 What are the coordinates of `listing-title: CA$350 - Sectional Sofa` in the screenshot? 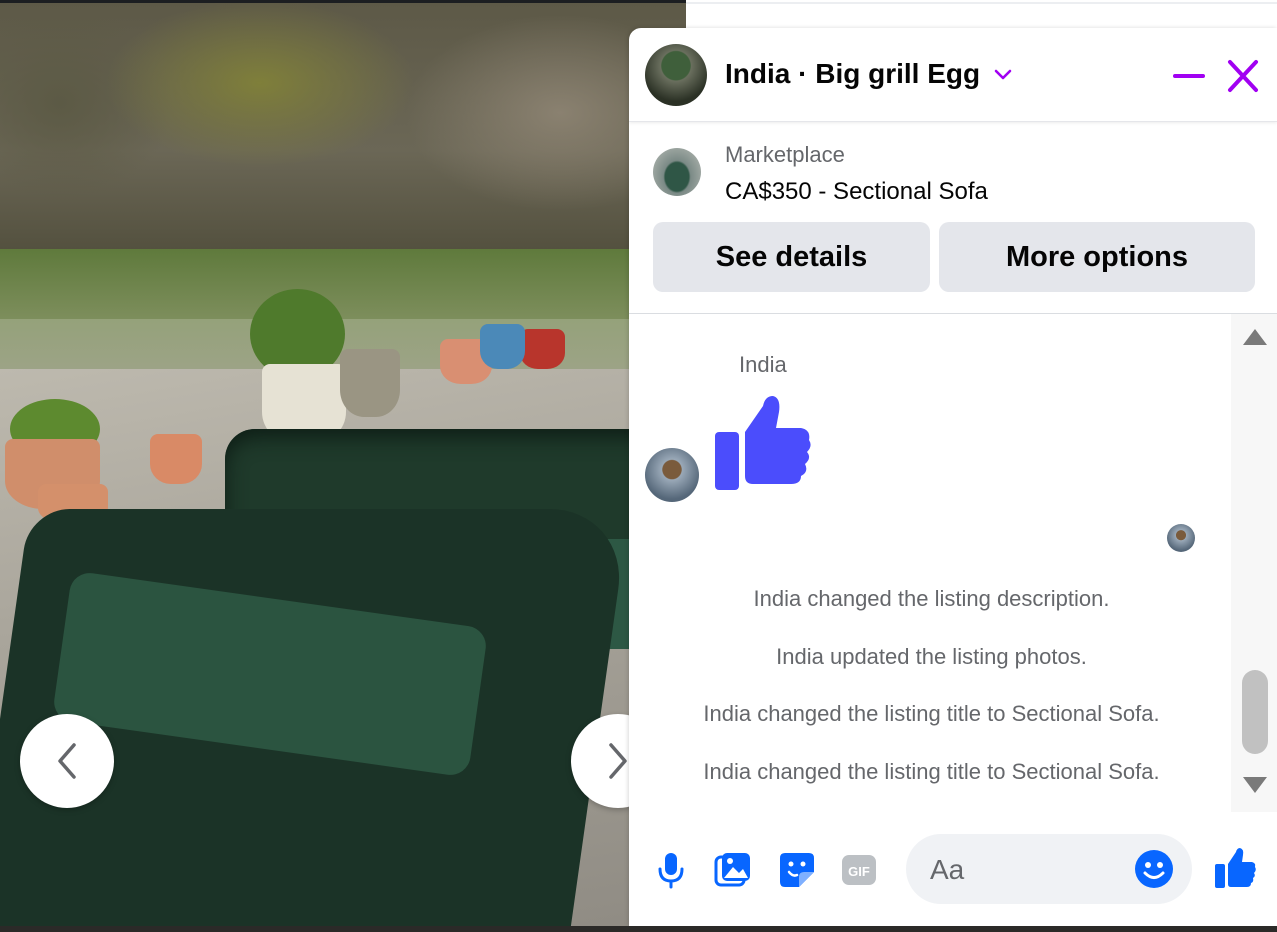 It's located at (856, 191).